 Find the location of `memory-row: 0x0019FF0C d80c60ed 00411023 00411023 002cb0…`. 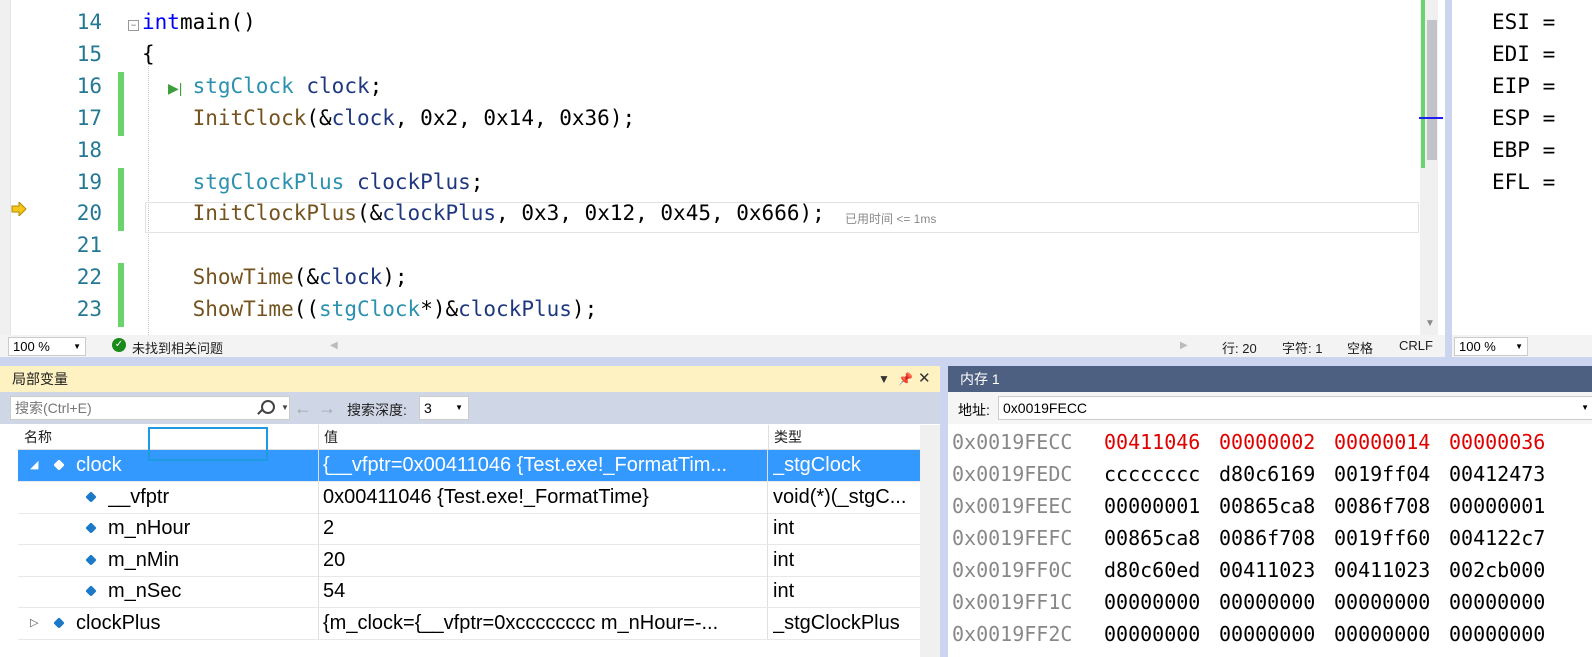

memory-row: 0x0019FF0C d80c60ed 00411023 00411023 002cb0… is located at coordinates (1272, 570).